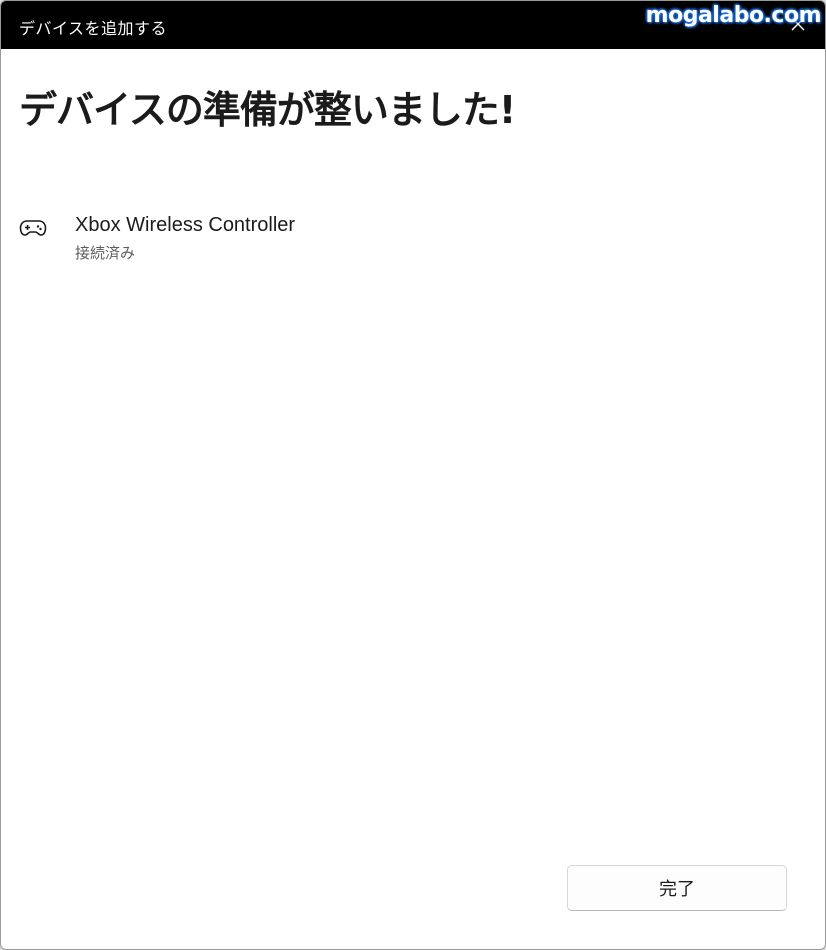 This screenshot has height=950, width=826. I want to click on device-status: 接続済み, so click(105, 253).